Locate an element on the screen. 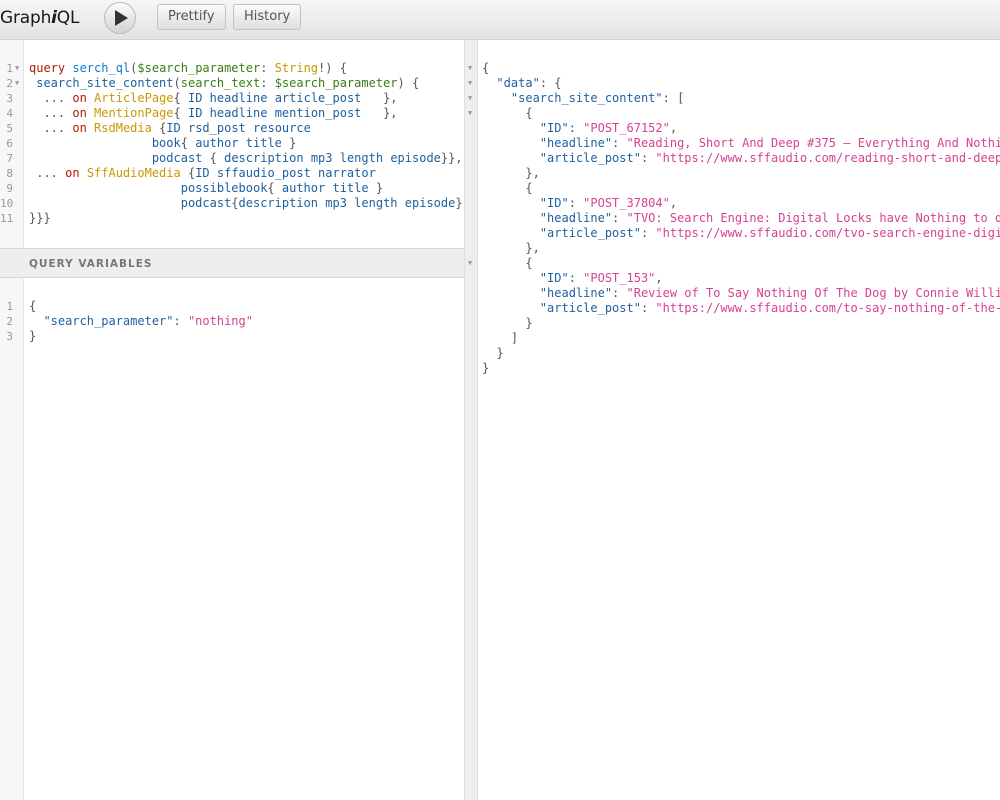  result-line: ] is located at coordinates (741, 338).